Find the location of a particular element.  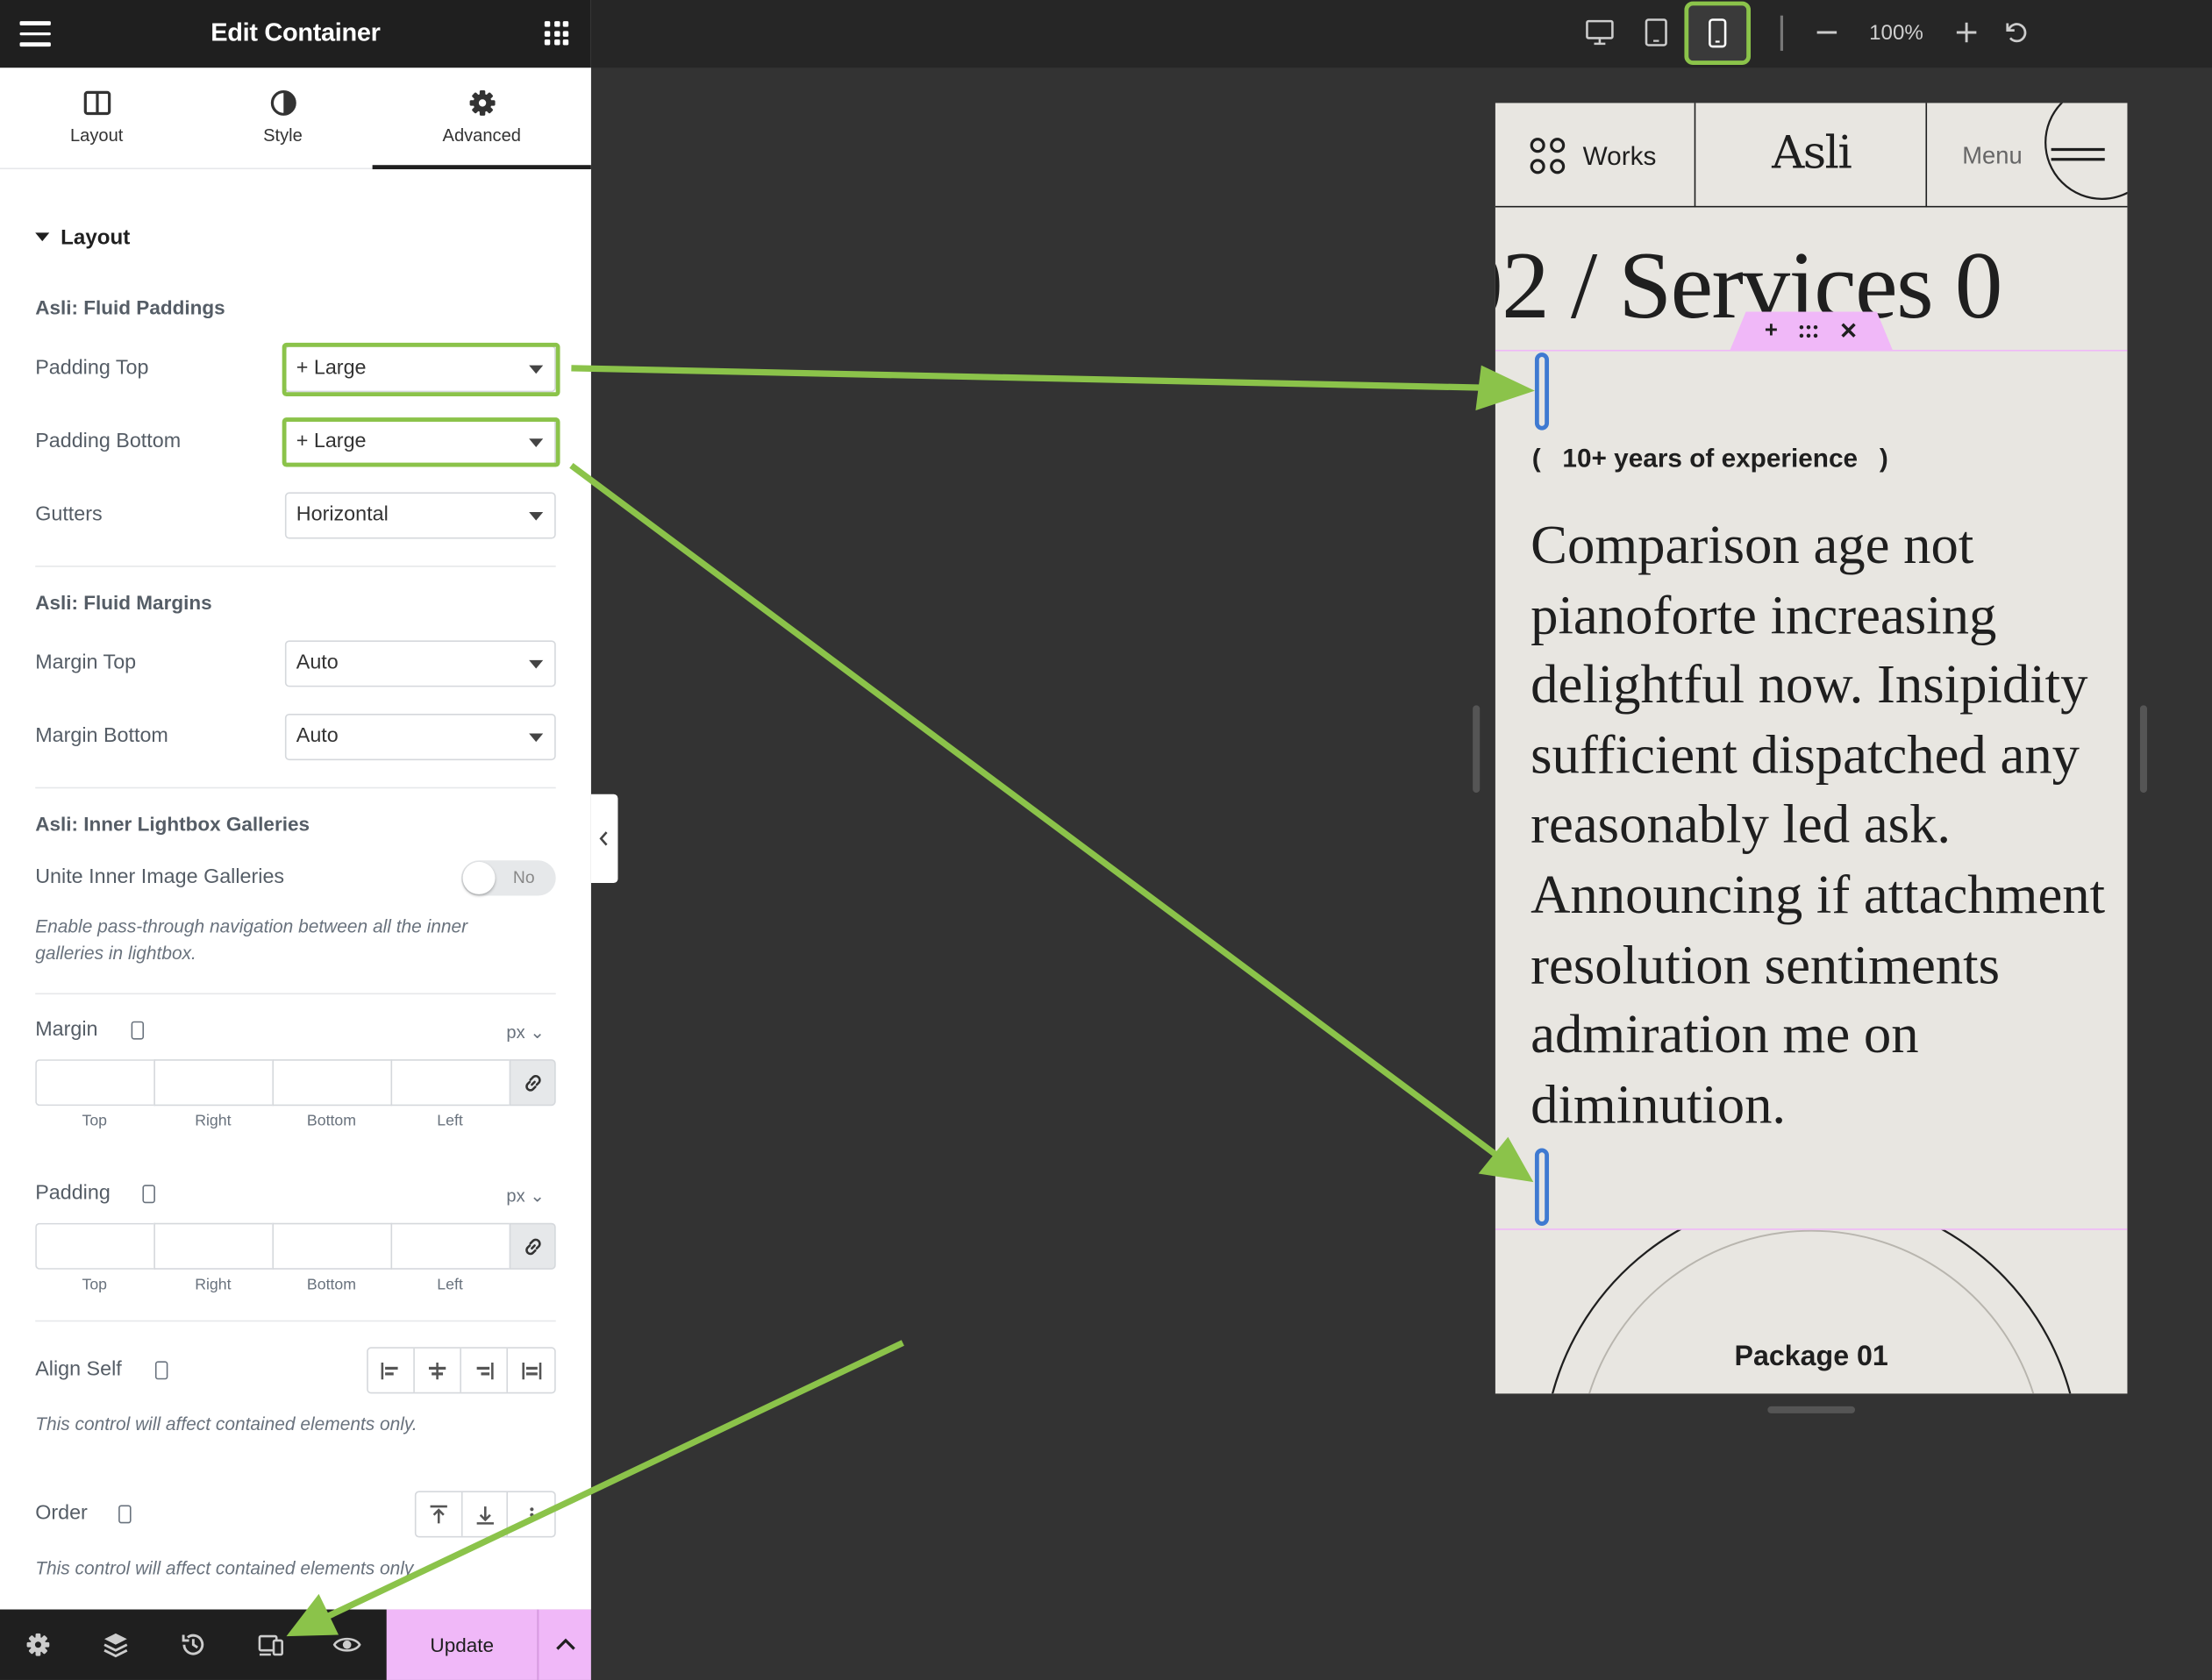

tab-style: Style is located at coordinates (282, 118).